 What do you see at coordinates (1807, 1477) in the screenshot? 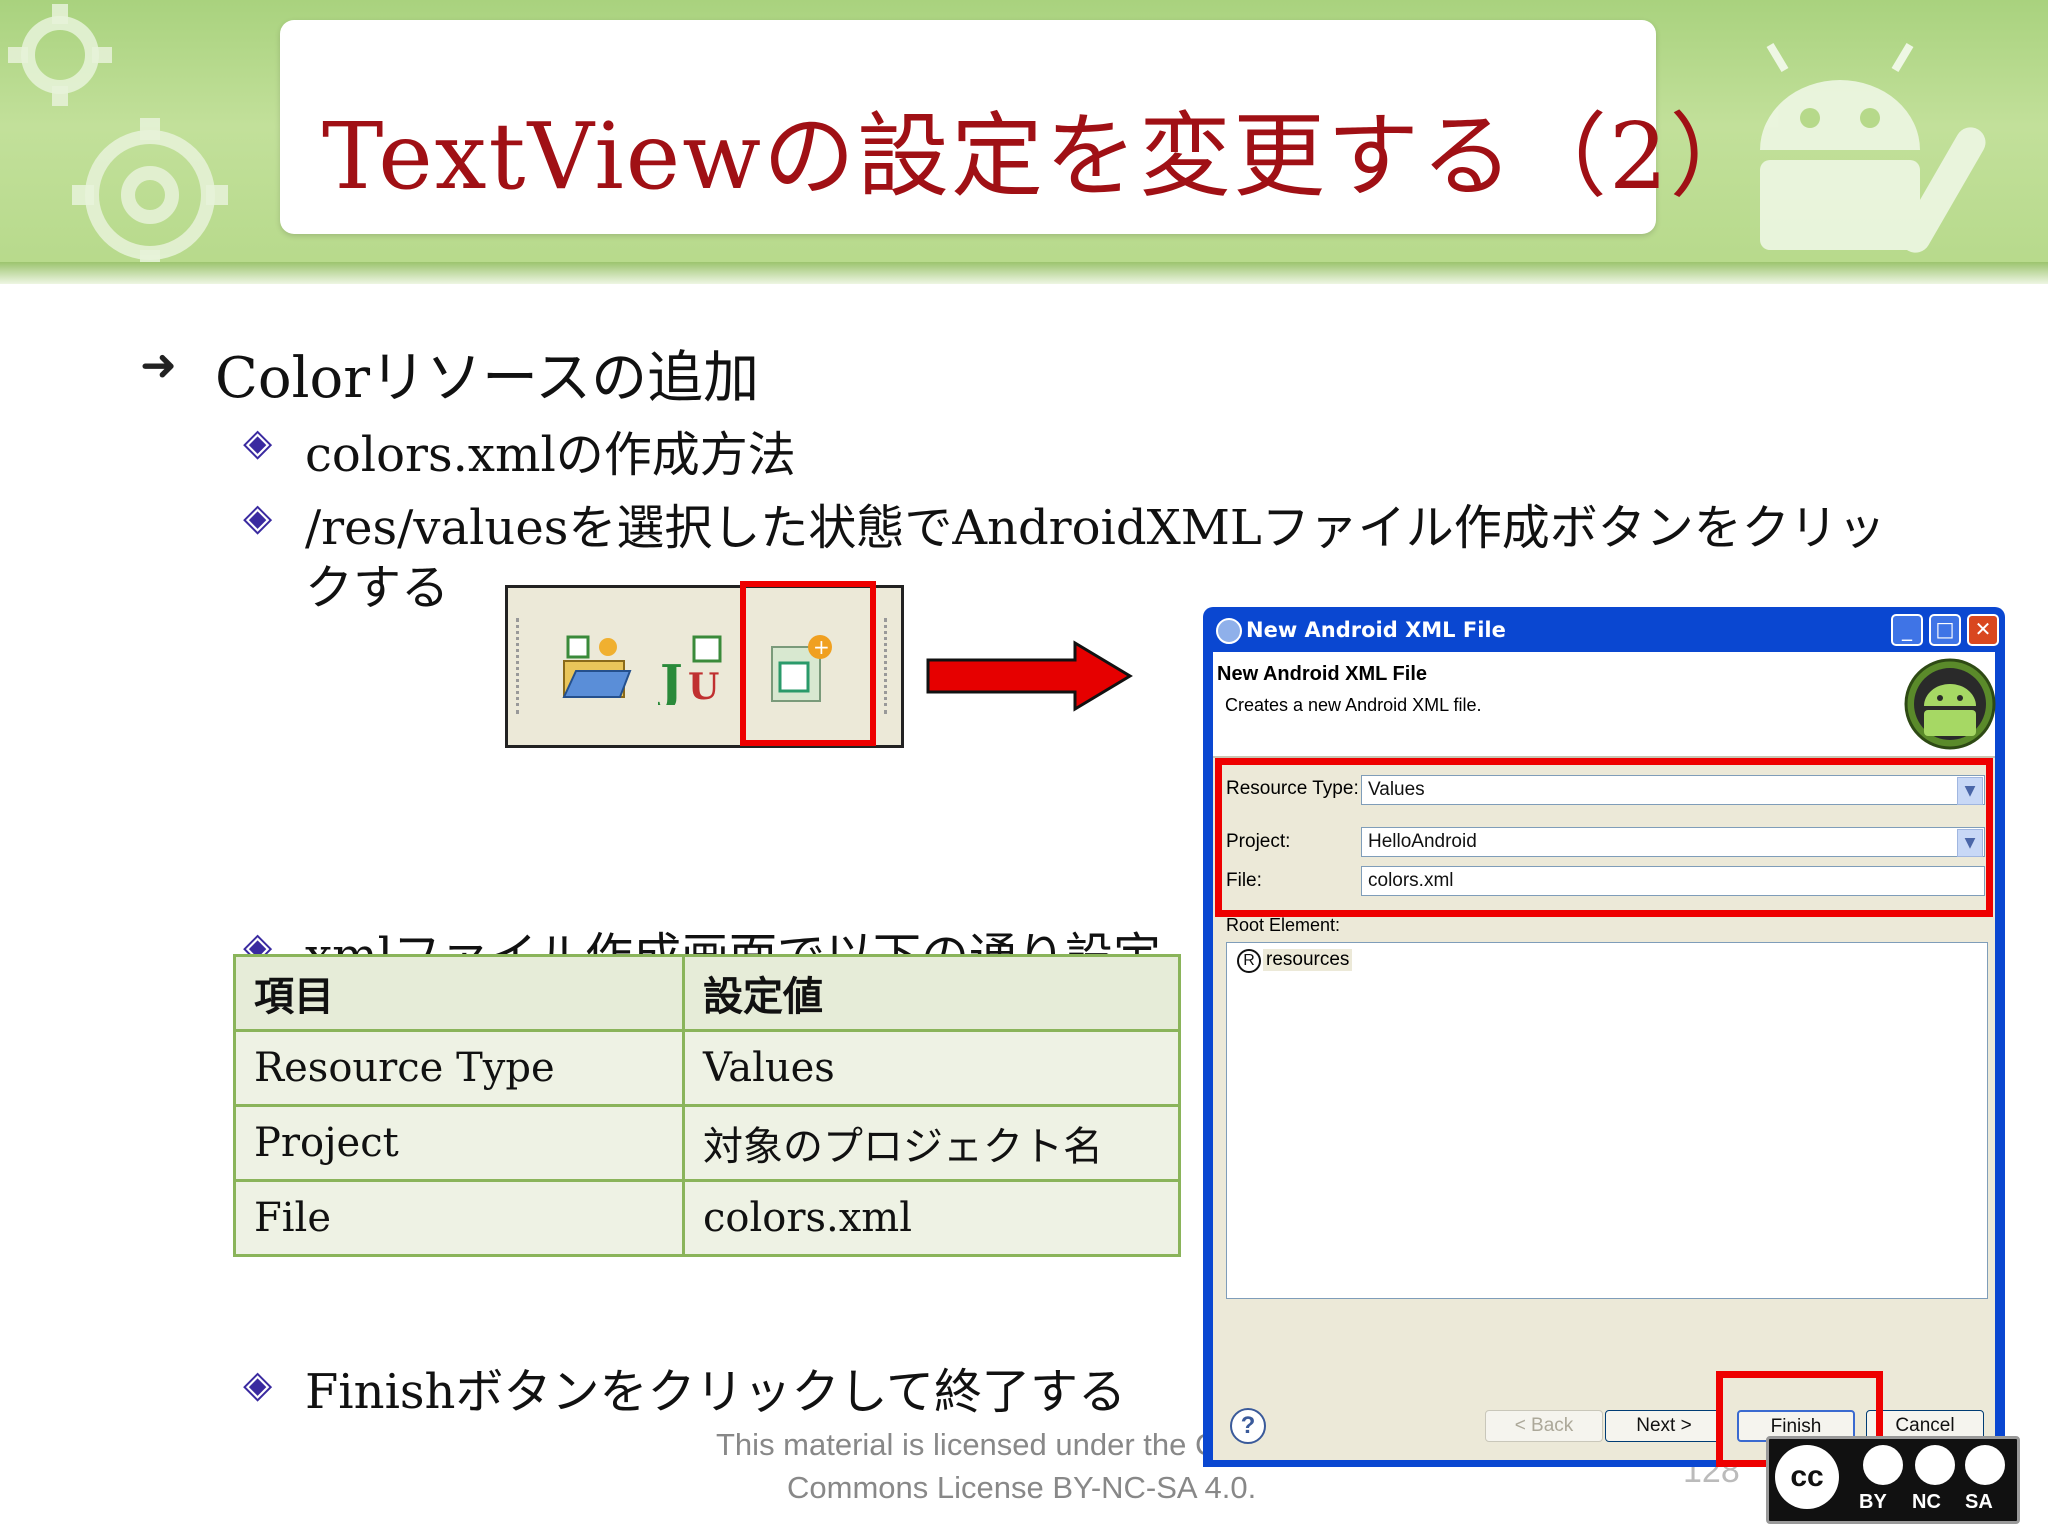
I see `cc-circle-icon: cc` at bounding box center [1807, 1477].